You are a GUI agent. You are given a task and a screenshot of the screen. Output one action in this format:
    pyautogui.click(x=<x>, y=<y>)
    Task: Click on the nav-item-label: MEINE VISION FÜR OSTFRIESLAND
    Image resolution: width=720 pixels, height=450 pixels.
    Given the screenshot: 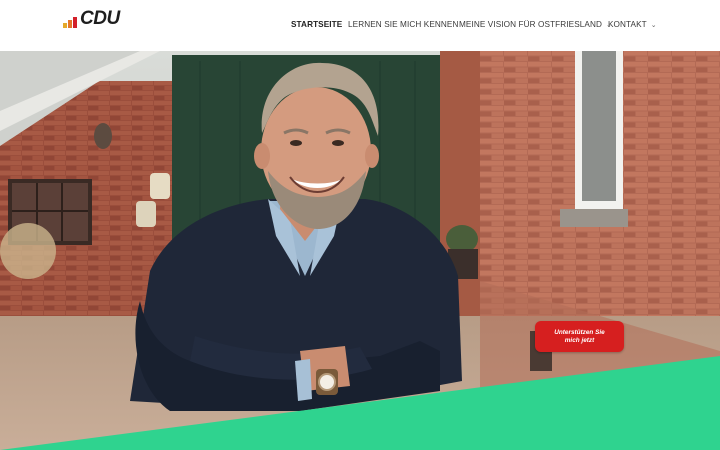 What is the action you would take?
    pyautogui.click(x=531, y=24)
    